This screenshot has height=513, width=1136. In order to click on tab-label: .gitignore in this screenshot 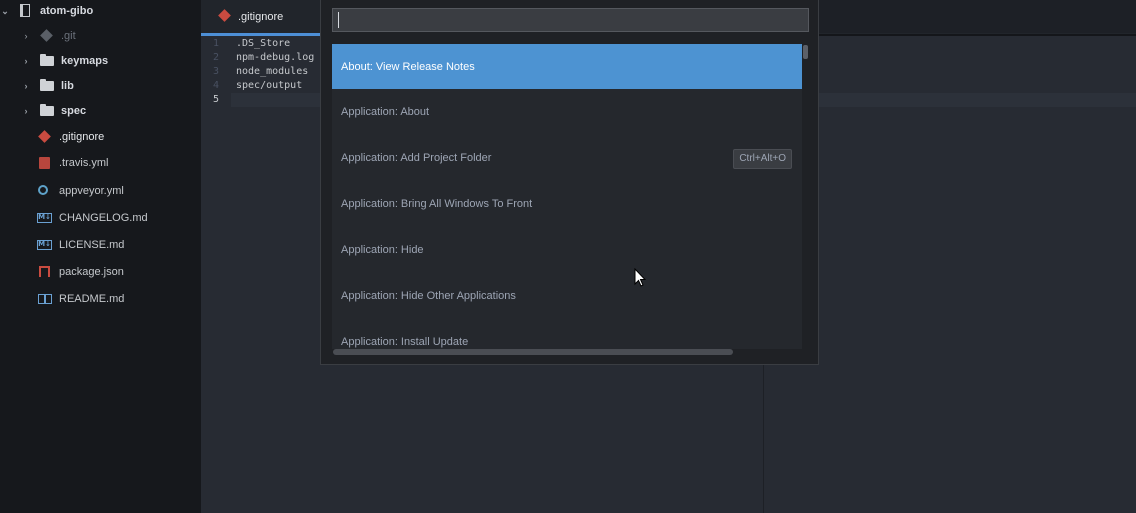, I will do `click(261, 16)`.